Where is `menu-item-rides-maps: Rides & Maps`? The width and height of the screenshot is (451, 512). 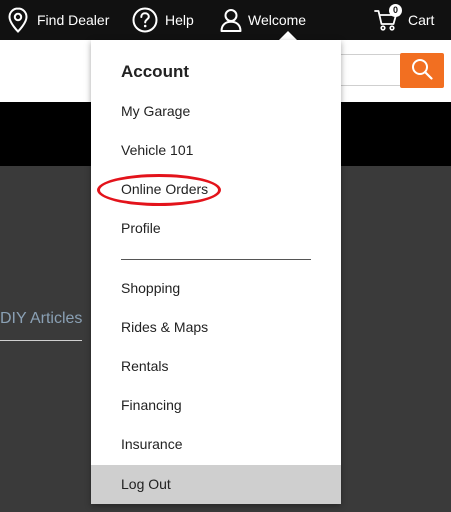 menu-item-rides-maps: Rides & Maps is located at coordinates (216, 327).